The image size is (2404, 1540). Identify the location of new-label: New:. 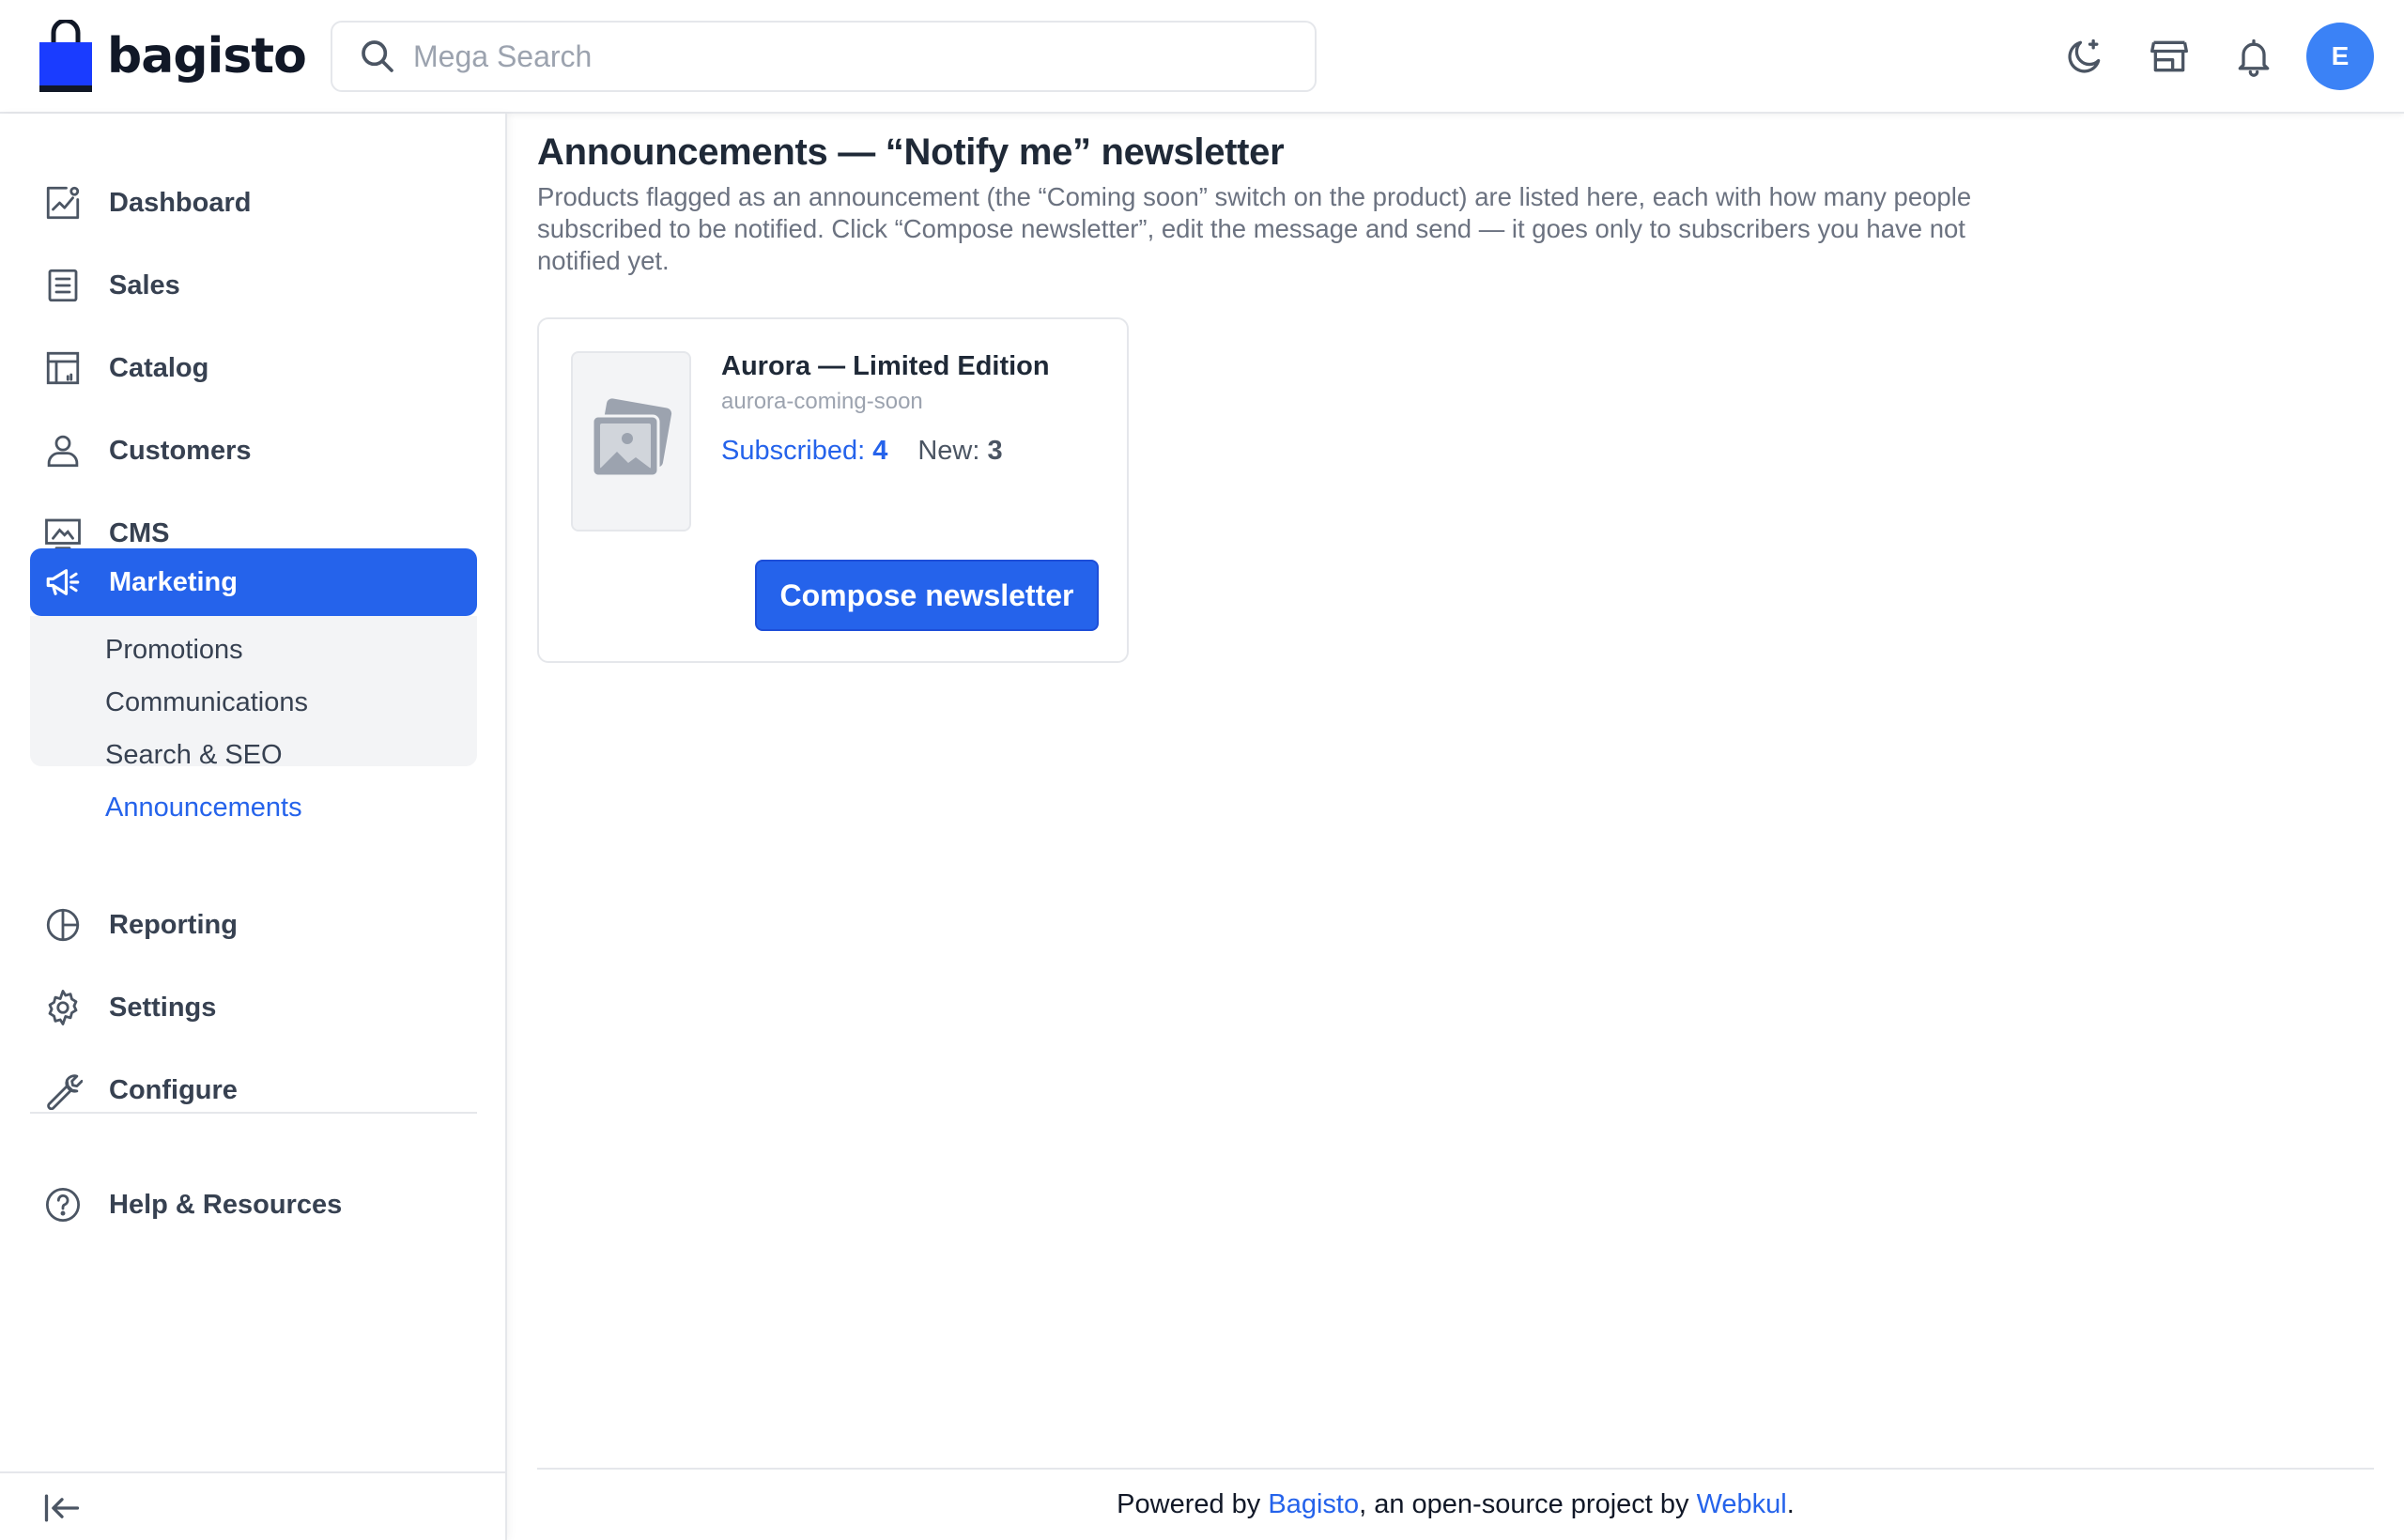
(948, 451).